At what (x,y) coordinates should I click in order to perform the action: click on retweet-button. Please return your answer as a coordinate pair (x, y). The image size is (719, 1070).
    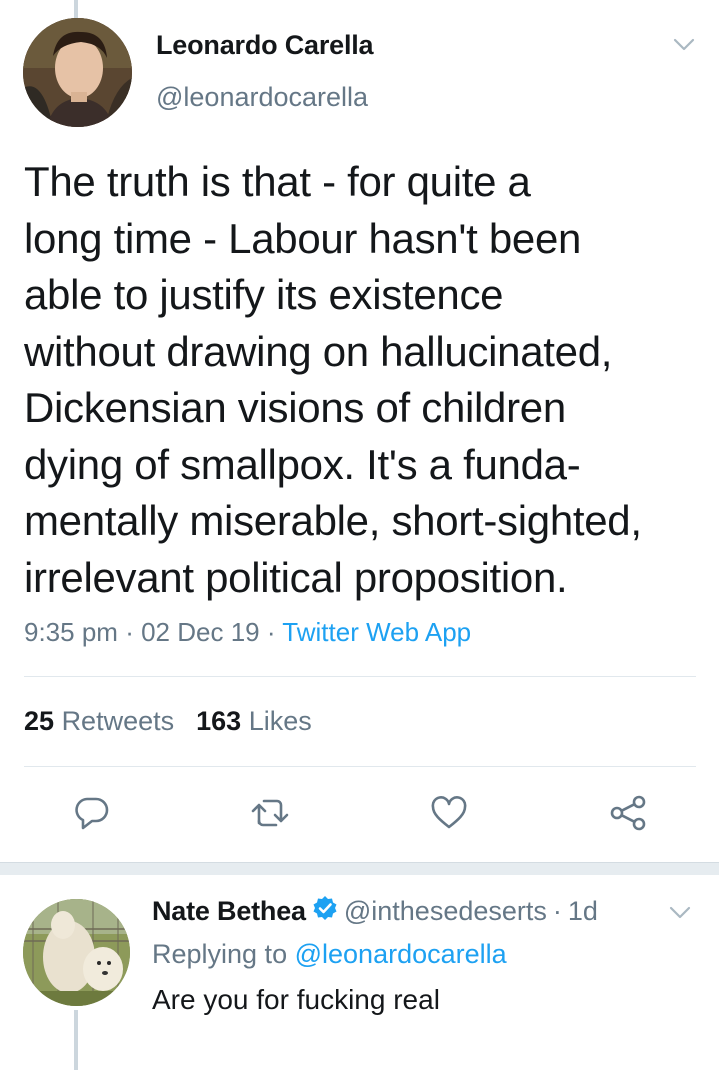
    Looking at the image, I should click on (270, 815).